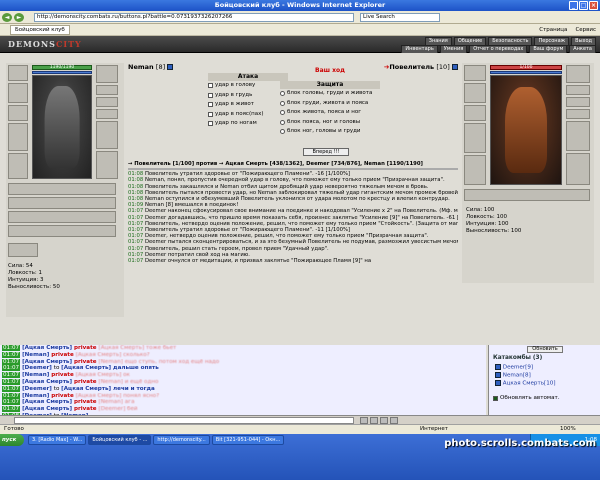  Describe the element at coordinates (7, 17) in the screenshot. I see `back-icon: ◄` at that location.